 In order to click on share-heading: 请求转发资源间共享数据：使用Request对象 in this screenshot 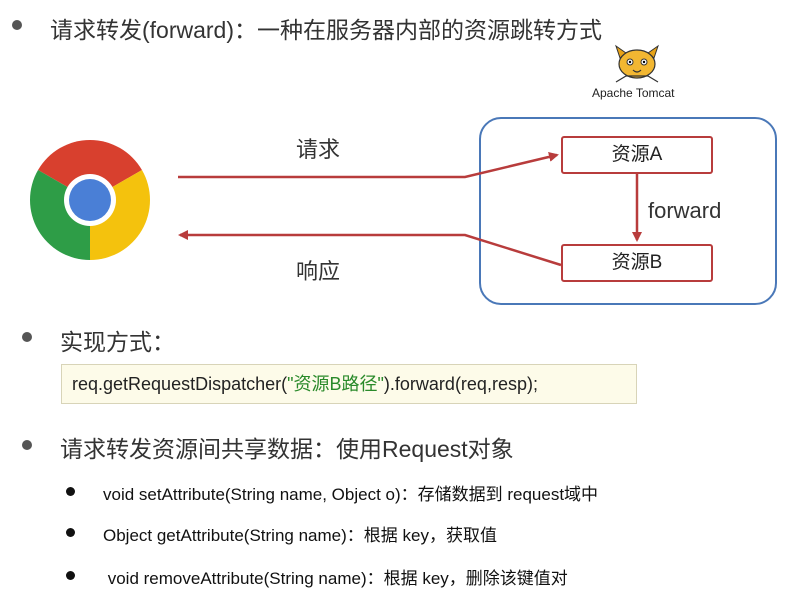, I will do `click(287, 449)`.